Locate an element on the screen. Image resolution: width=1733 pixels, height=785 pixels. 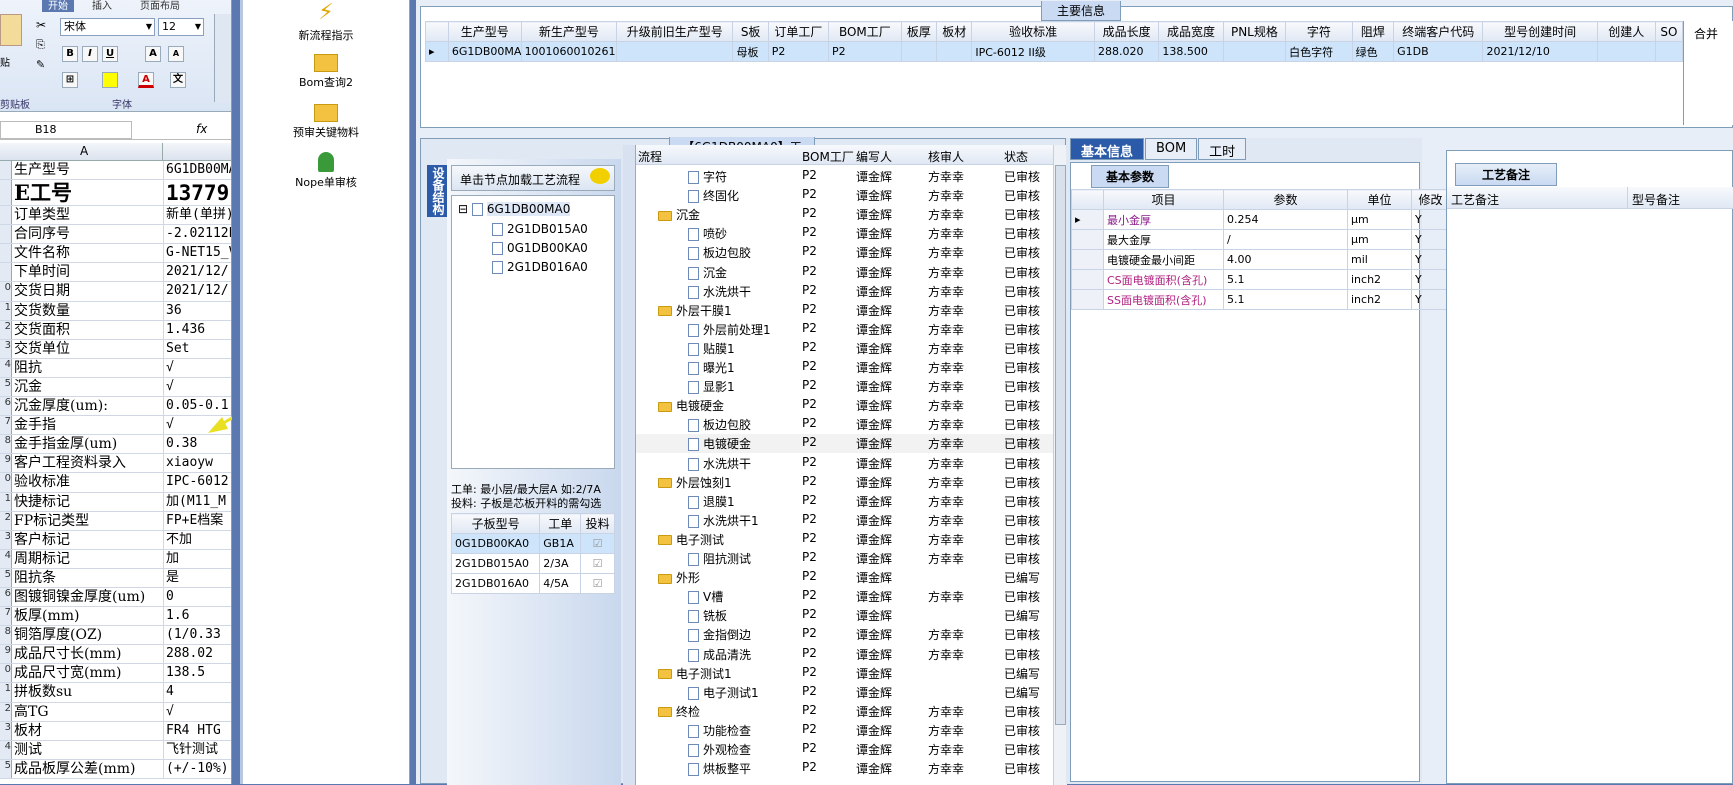
italic-button: I is located at coordinates (90, 54).